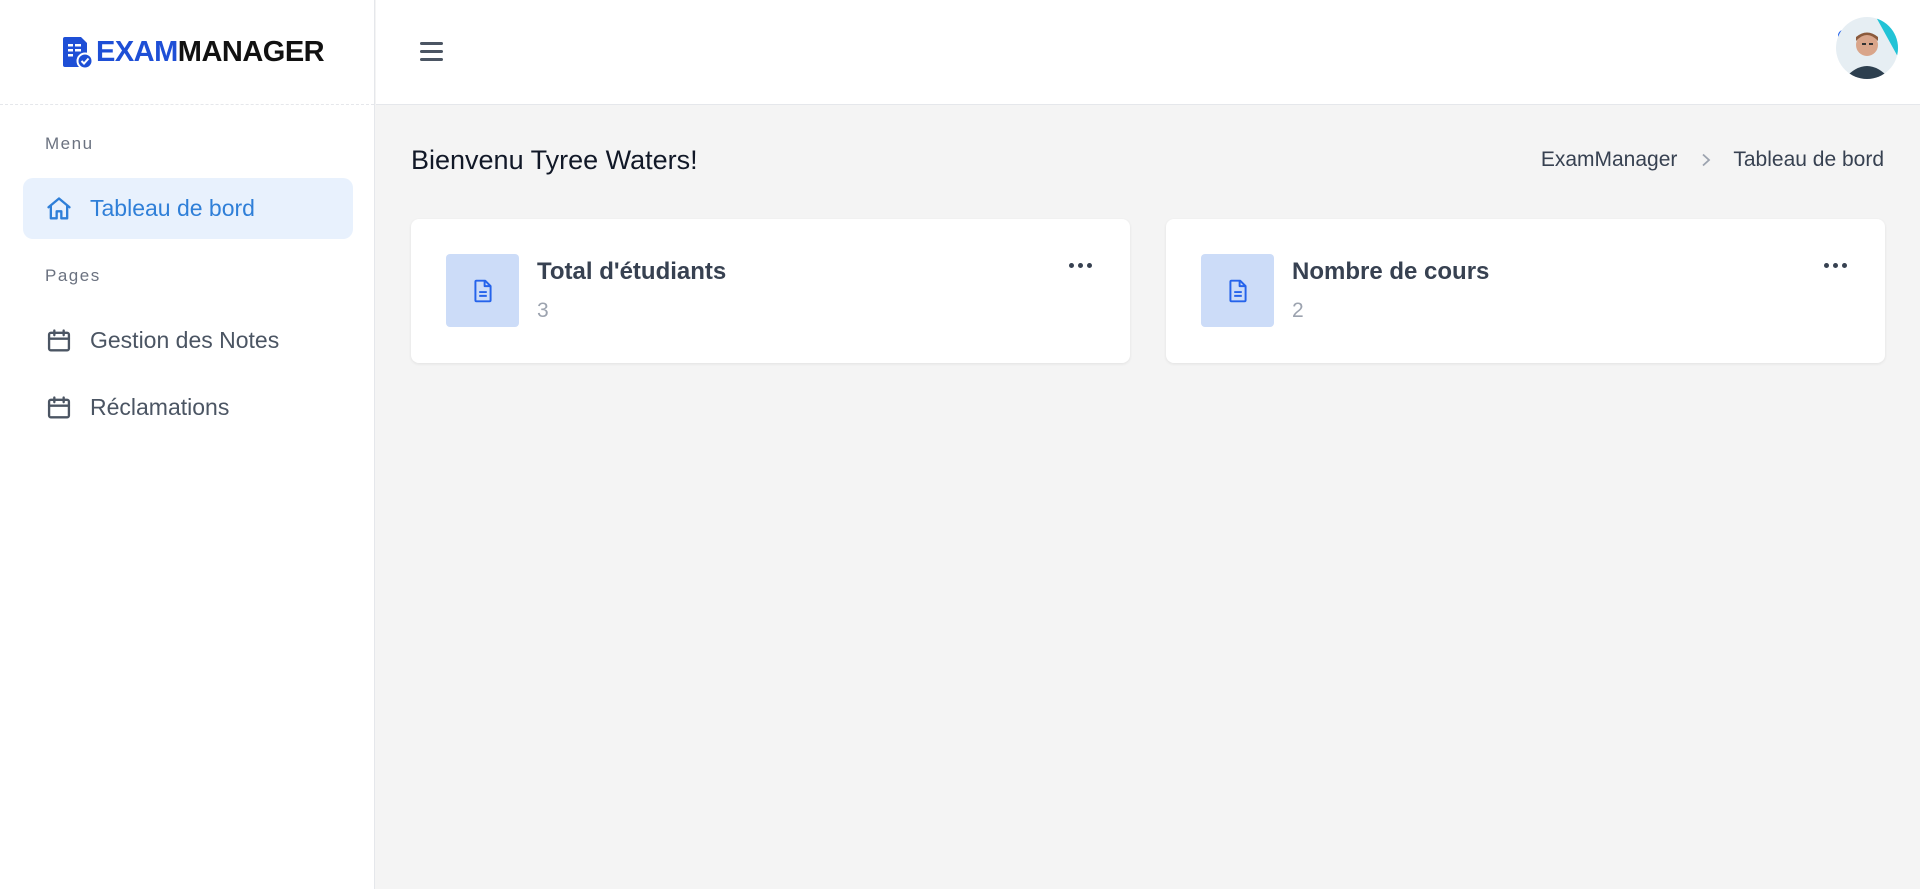 The width and height of the screenshot is (1920, 889). What do you see at coordinates (432, 52) in the screenshot?
I see `menu-toggle-icon` at bounding box center [432, 52].